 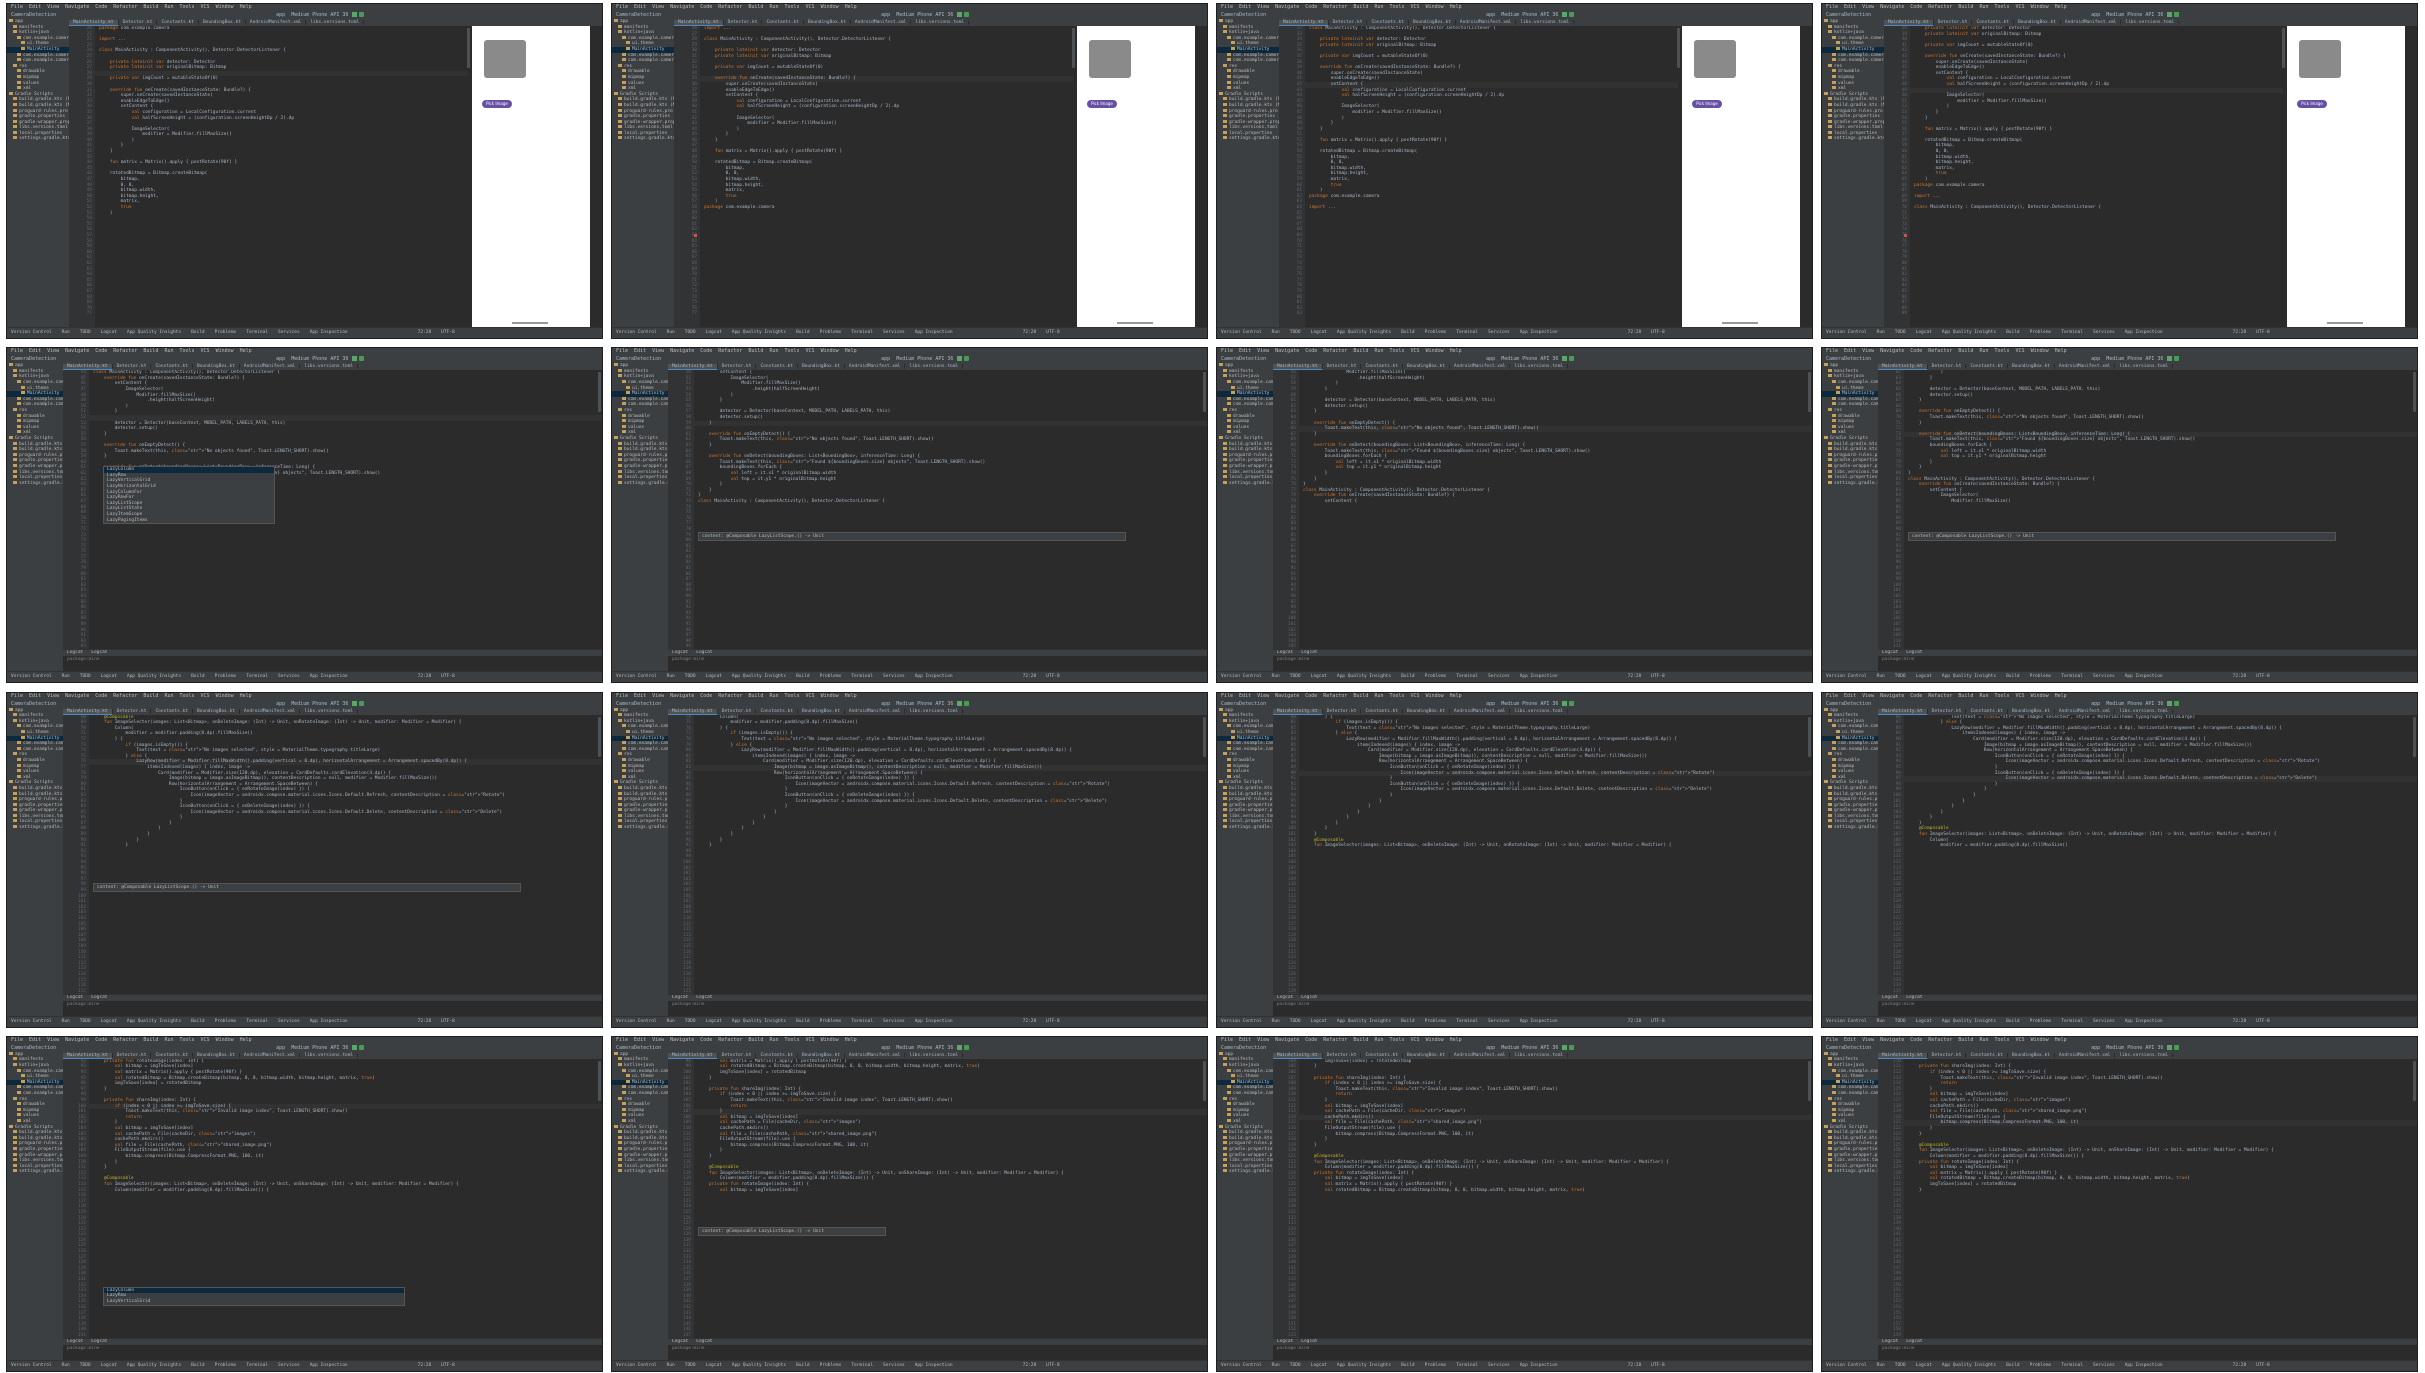 I want to click on completion-item: LazyVerticalGrid, so click(x=254, y=1302).